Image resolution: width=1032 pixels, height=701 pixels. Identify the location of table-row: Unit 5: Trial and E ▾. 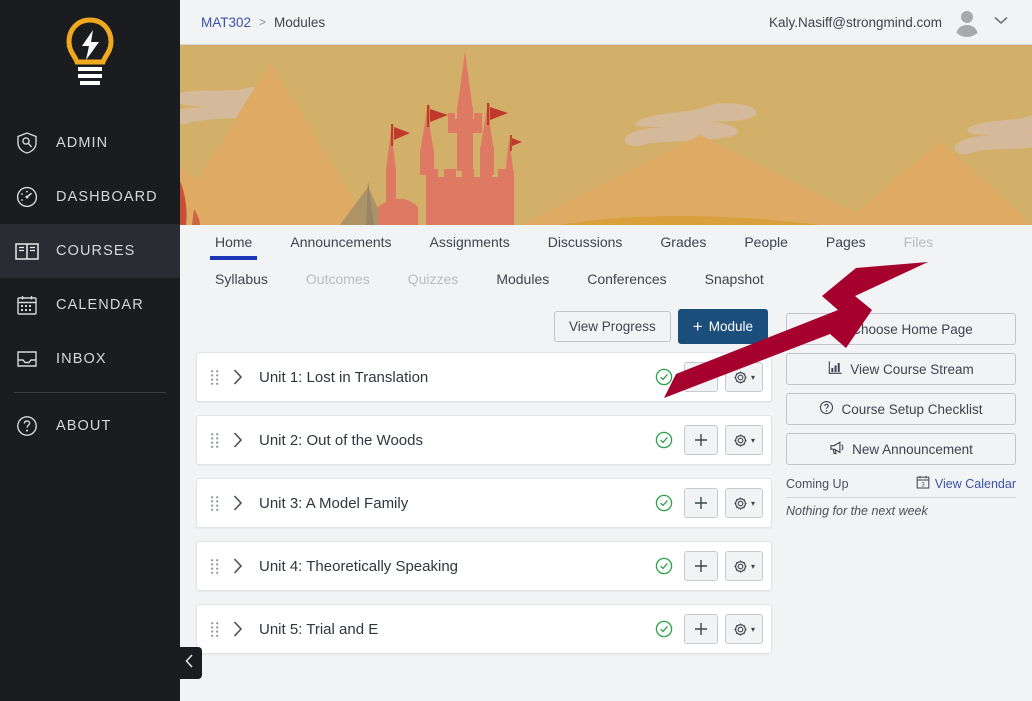
(484, 629).